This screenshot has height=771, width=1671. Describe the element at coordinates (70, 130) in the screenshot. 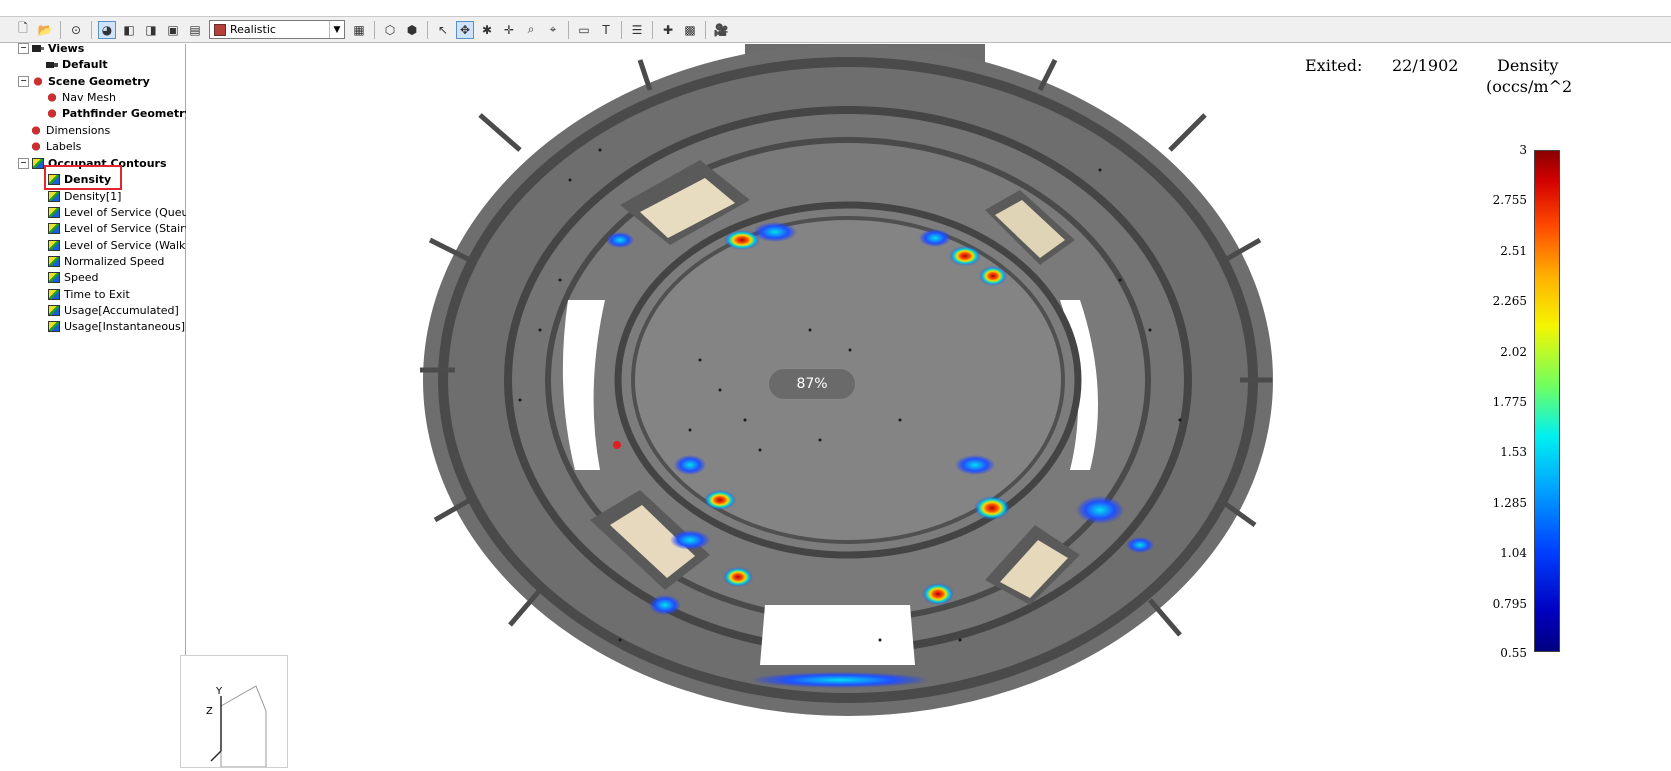

I see `tree-item-dimensions: Dimensions` at that location.